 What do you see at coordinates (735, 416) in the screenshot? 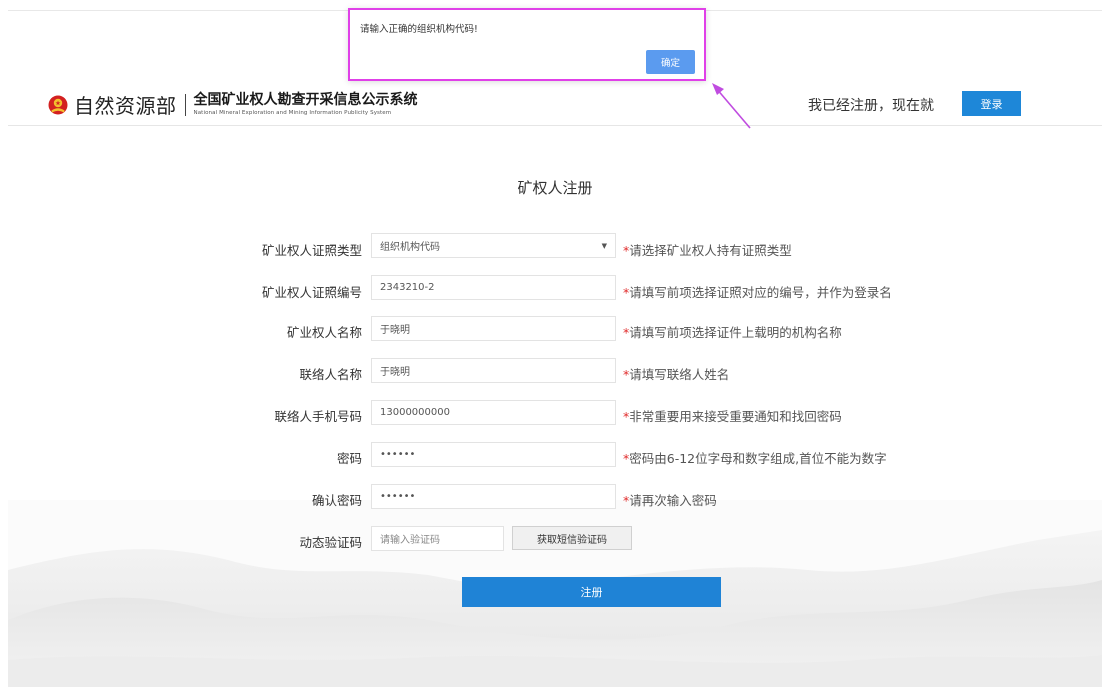
I see `hint-text: 非常重要用来接受重要通知和找回密码` at bounding box center [735, 416].